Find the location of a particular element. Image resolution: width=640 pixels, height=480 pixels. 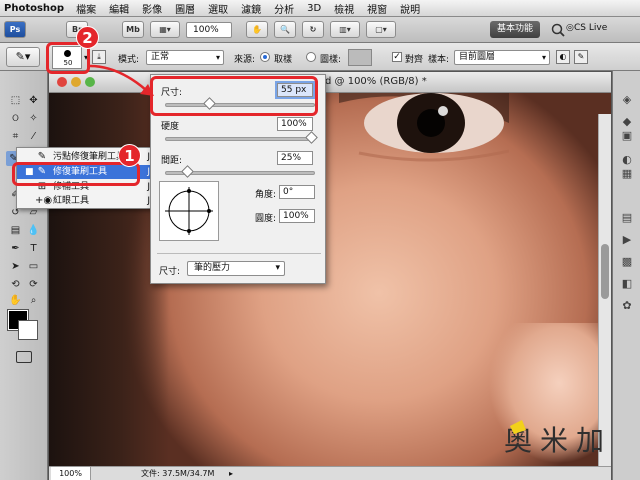

path-select-tool-icon: ➤ is located at coordinates (15, 266).